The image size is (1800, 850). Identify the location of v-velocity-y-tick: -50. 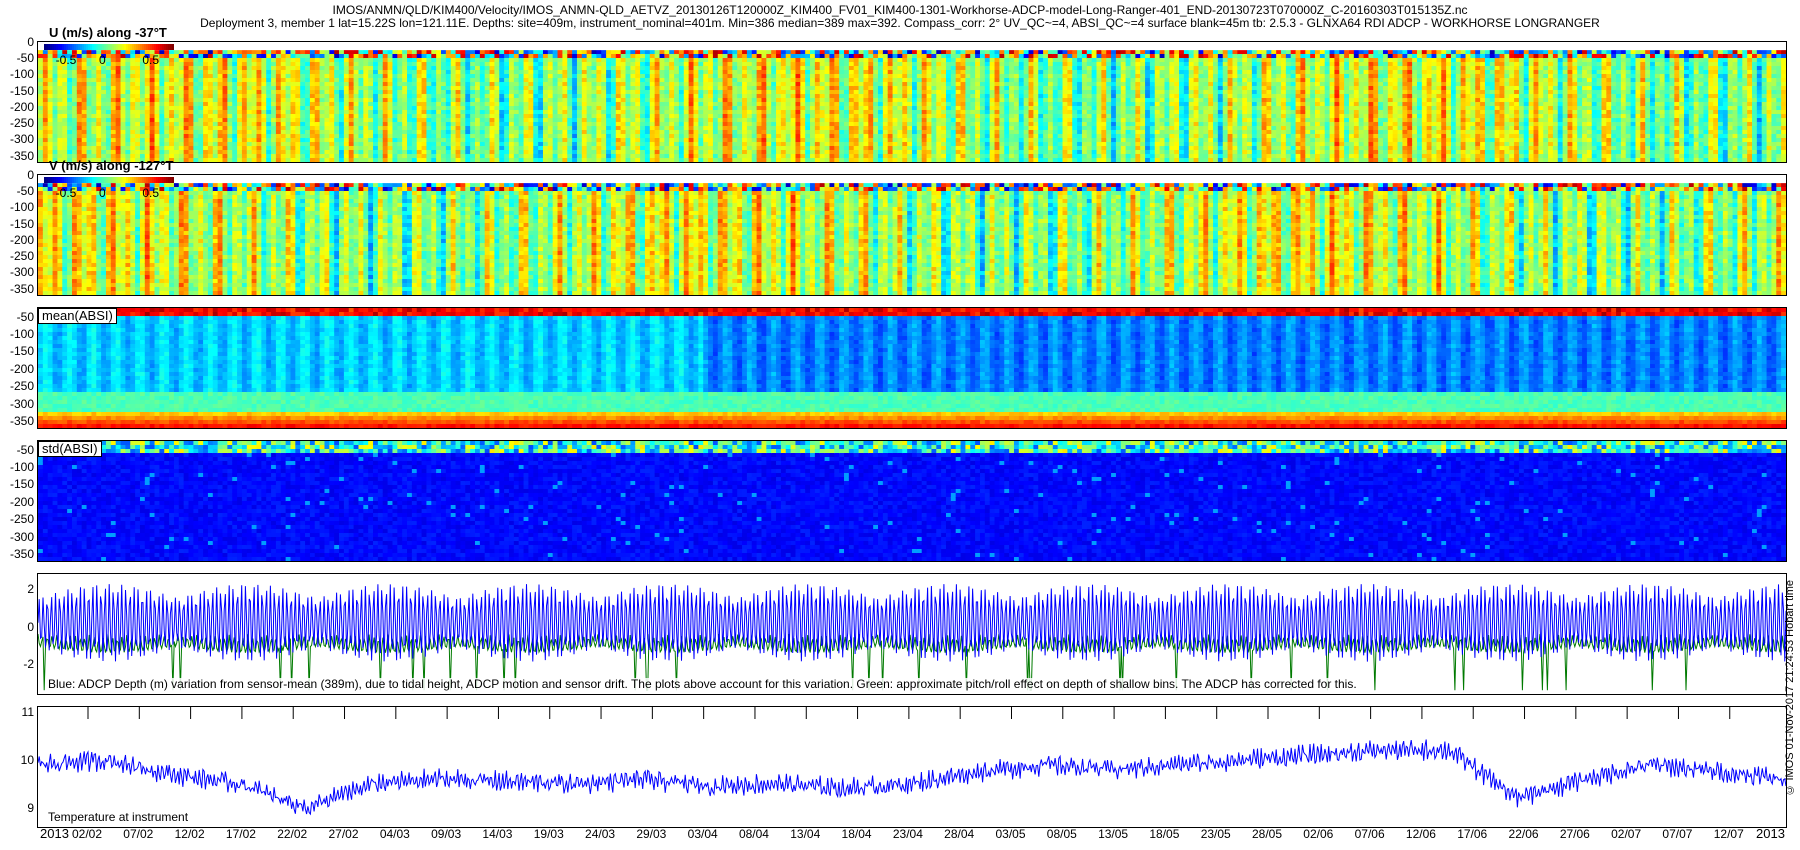
(17, 191).